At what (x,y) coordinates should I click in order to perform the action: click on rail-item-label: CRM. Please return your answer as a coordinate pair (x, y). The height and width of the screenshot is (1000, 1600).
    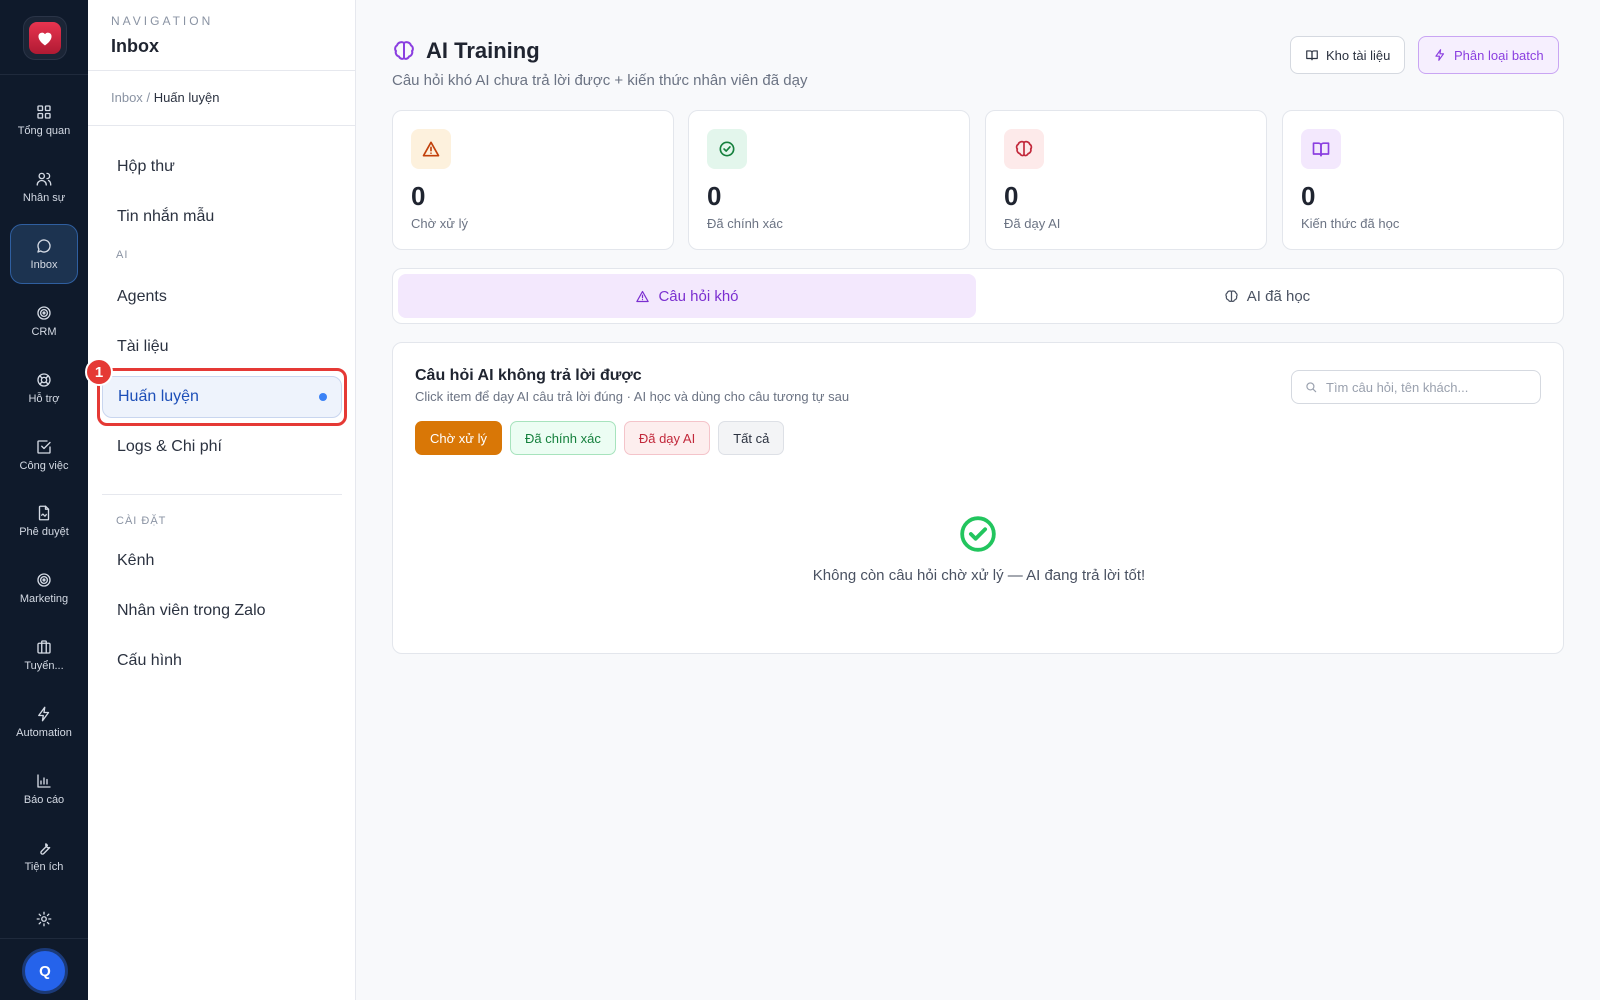
    Looking at the image, I should click on (44, 332).